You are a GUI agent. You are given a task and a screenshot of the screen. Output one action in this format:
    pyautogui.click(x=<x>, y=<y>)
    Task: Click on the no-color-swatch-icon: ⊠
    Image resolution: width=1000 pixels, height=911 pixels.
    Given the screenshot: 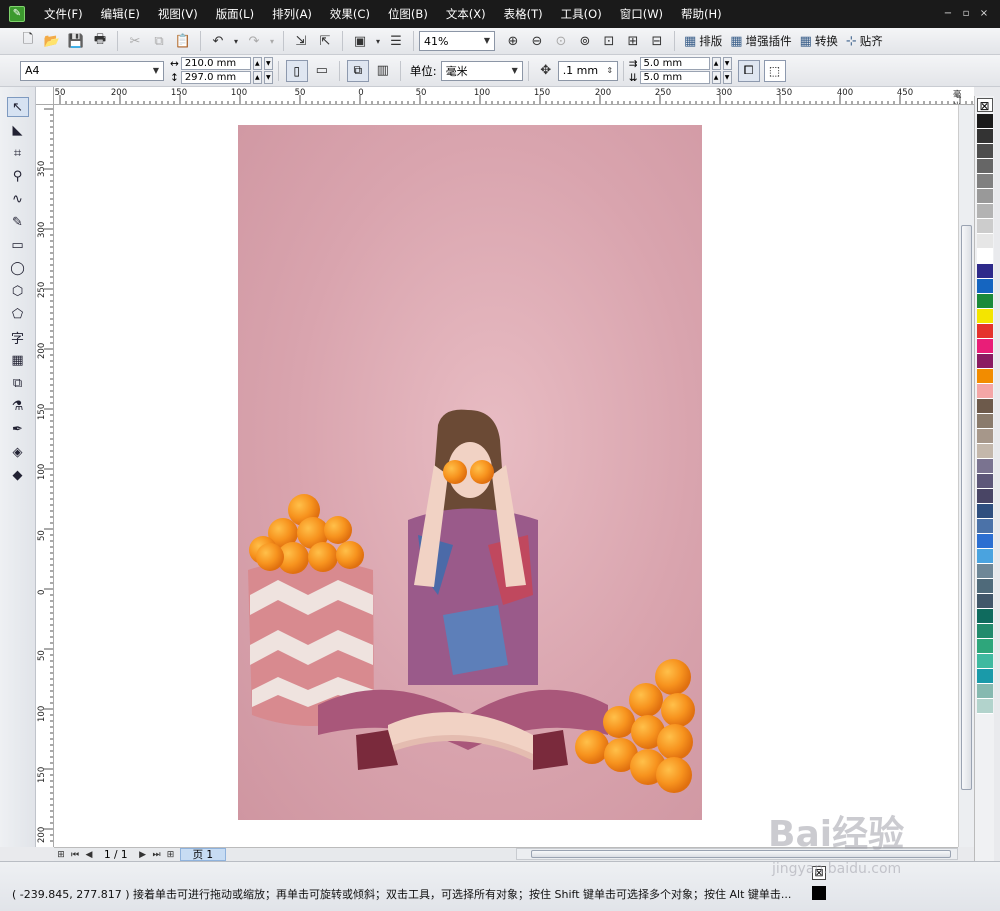 What is the action you would take?
    pyautogui.click(x=984, y=105)
    